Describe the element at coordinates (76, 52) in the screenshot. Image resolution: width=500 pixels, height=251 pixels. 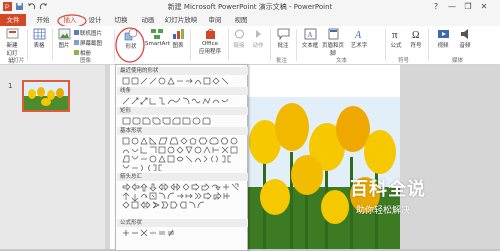
I see `photo-album-icon` at that location.